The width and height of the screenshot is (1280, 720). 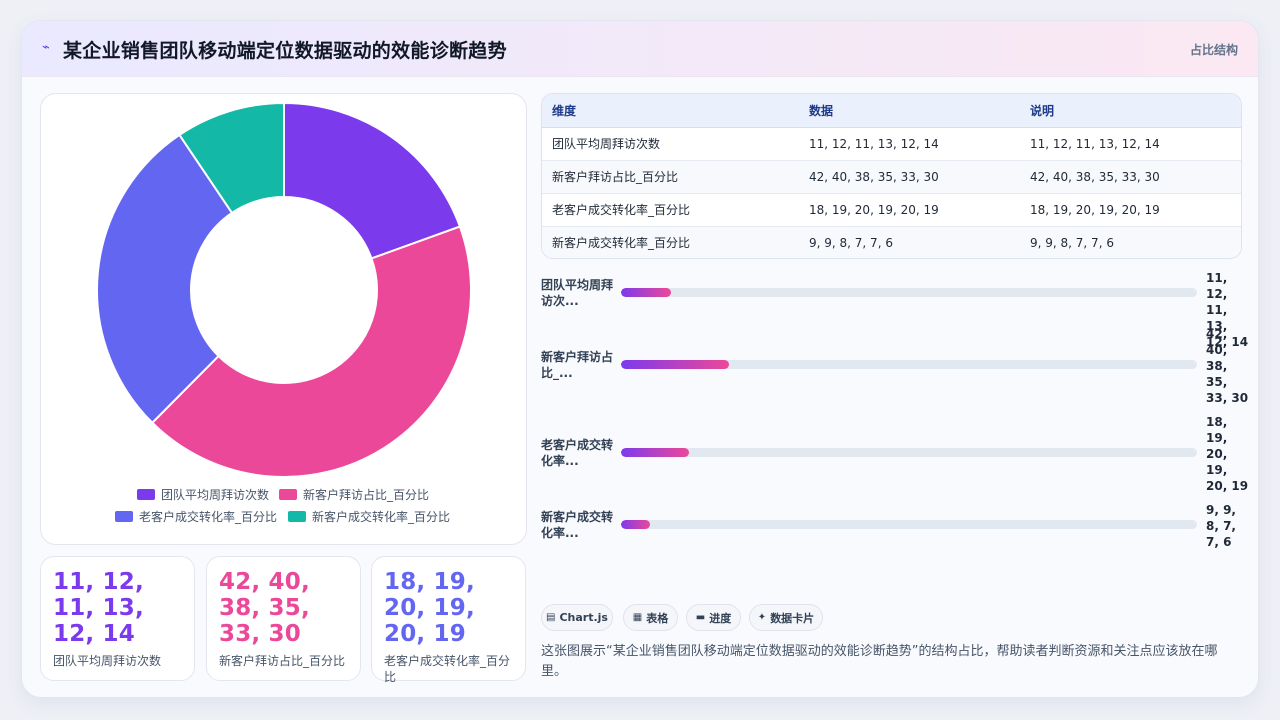 I want to click on legend-label: 老客户成交转化率_百分比, so click(x=208, y=517).